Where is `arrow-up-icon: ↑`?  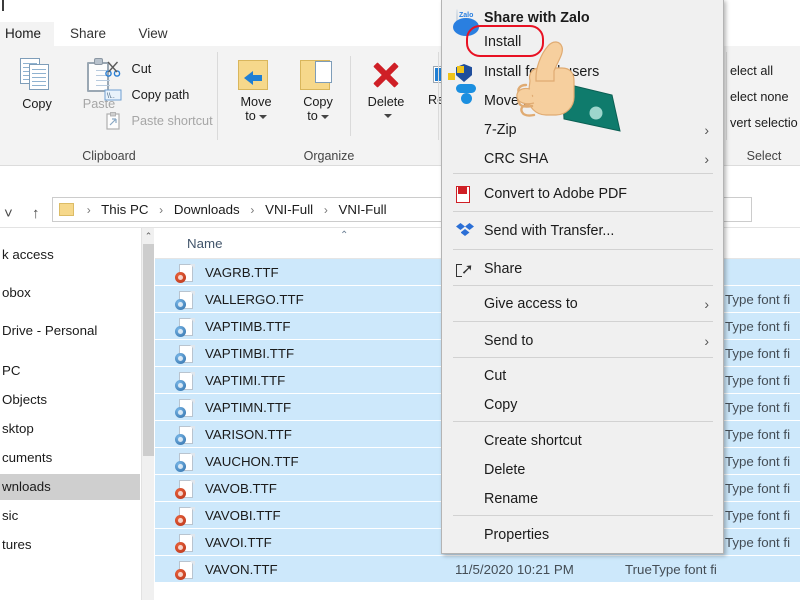
arrow-up-icon: ↑ is located at coordinates (36, 213).